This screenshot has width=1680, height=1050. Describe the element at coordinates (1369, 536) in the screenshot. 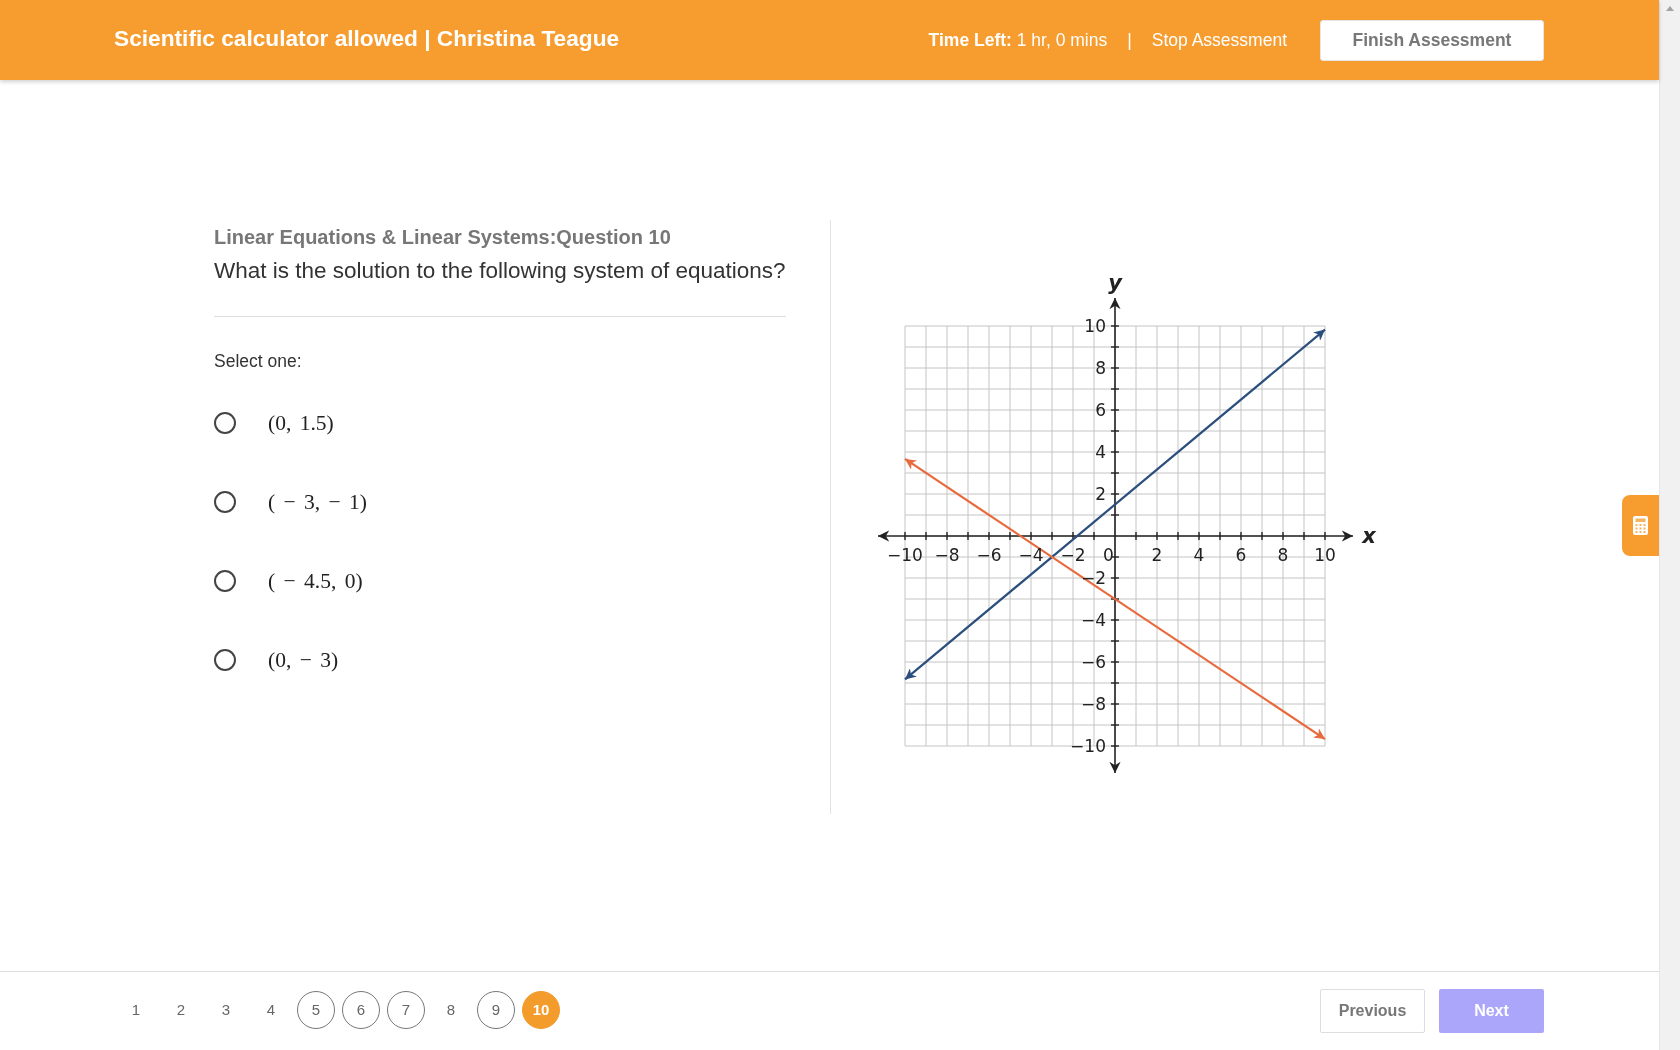

I see `axis-label: x` at that location.